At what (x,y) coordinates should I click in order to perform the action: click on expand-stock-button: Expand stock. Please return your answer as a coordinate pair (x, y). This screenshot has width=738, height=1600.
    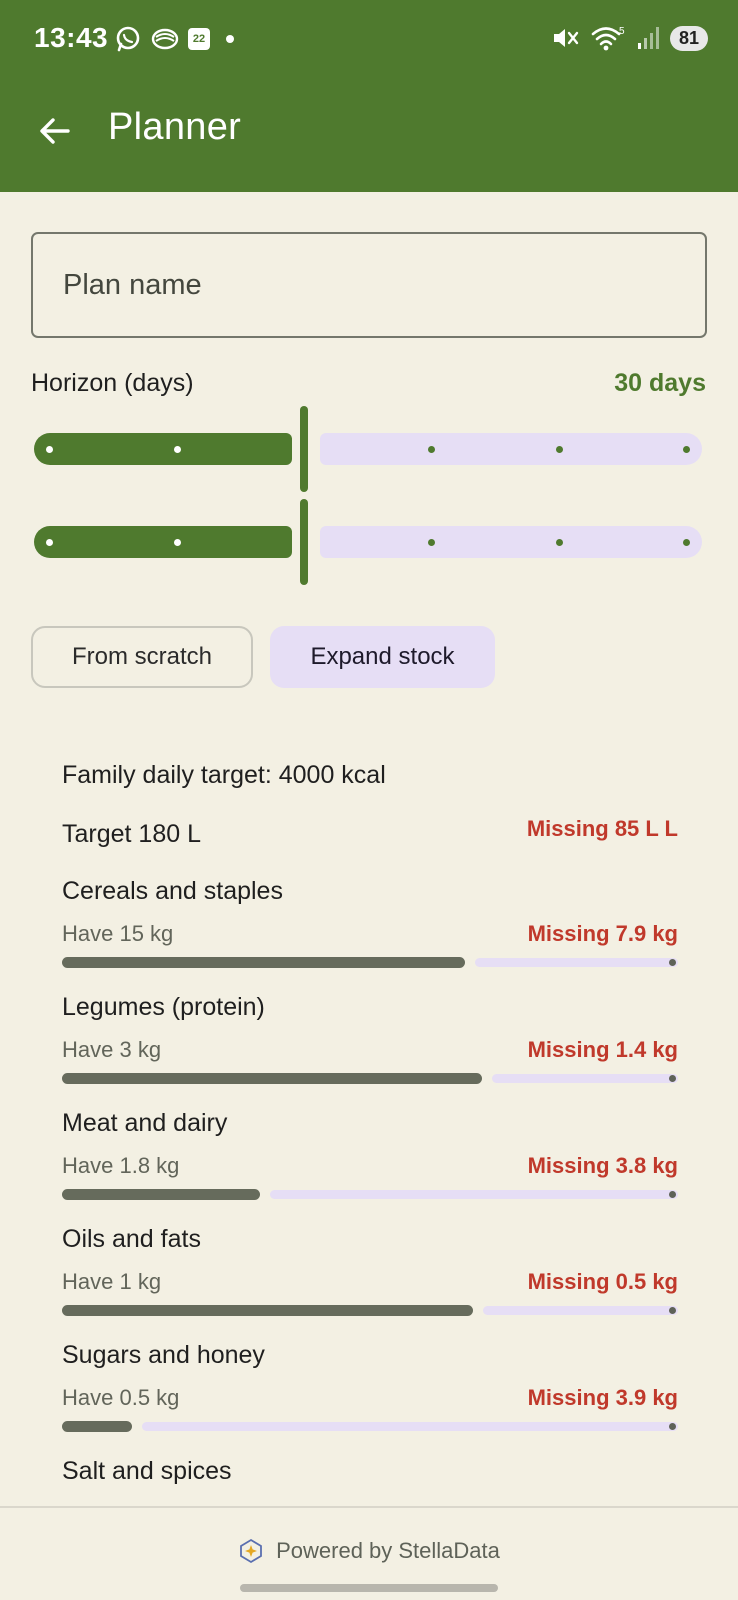
    Looking at the image, I should click on (382, 657).